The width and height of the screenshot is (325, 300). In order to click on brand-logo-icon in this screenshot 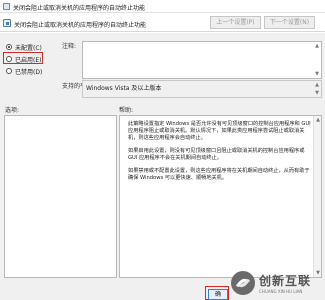, I will do `click(243, 283)`.